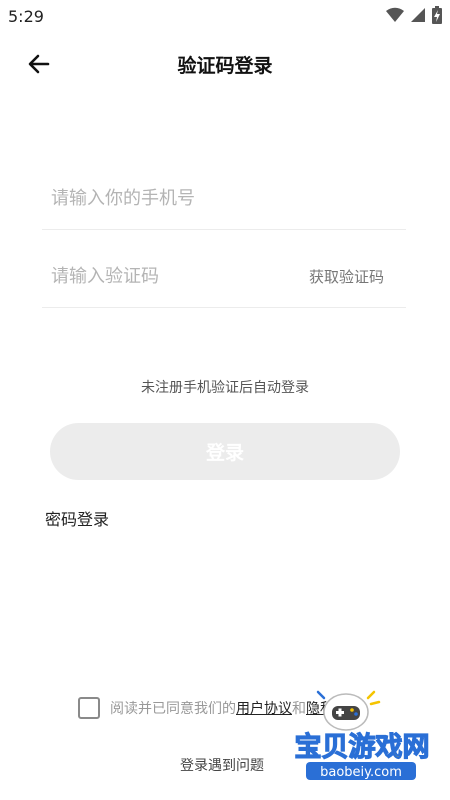  I want to click on login-problem-link: 登录遇到问题, so click(222, 765).